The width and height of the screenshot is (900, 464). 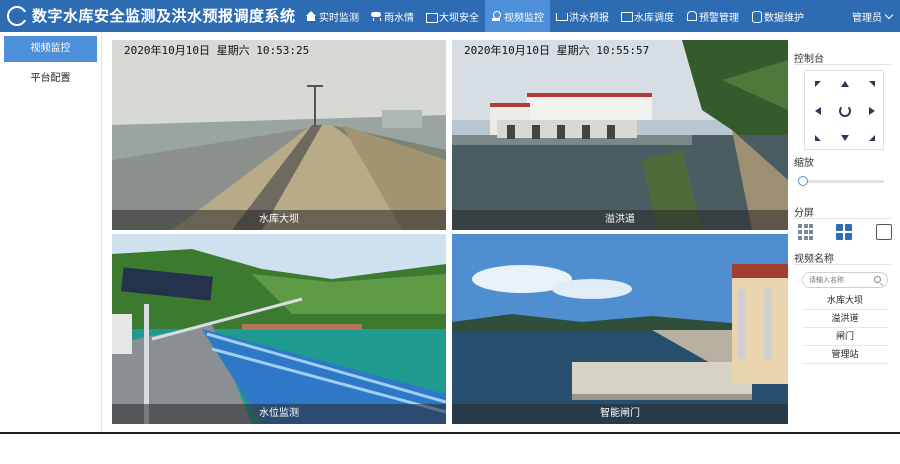 I want to click on sidebar-item-video: 视频监控, so click(x=50, y=49).